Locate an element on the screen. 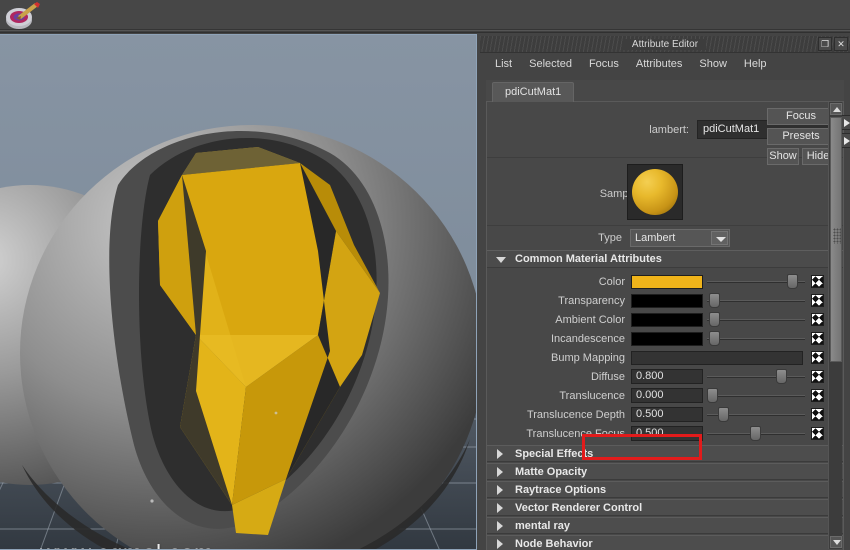 The height and width of the screenshot is (550, 850). attribute-row: Translucence Depth 0.500 is located at coordinates (665, 414).